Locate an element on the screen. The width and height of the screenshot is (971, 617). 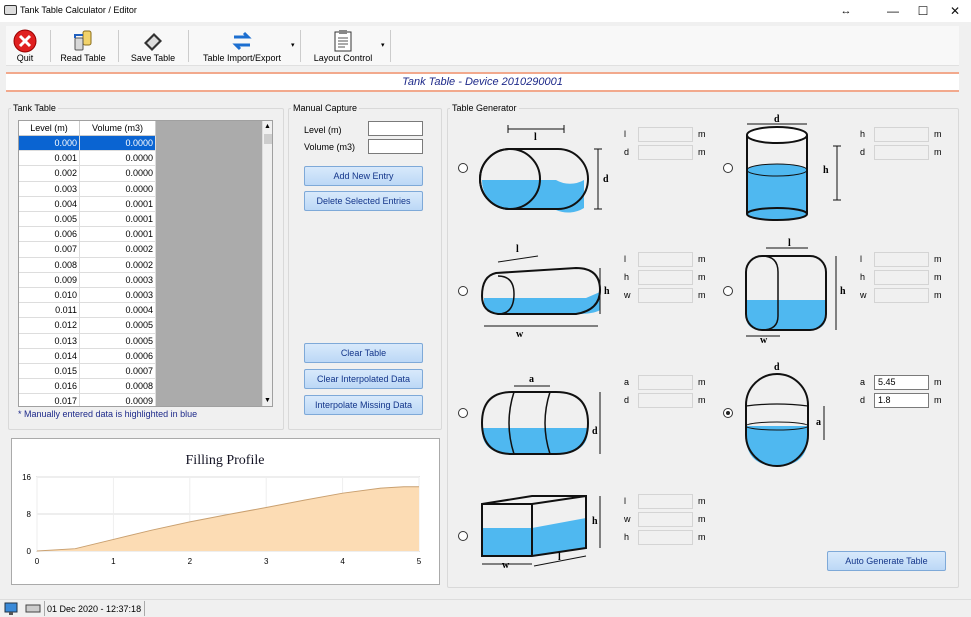
table-row: 0.016 0.0008 is located at coordinates (87, 387).